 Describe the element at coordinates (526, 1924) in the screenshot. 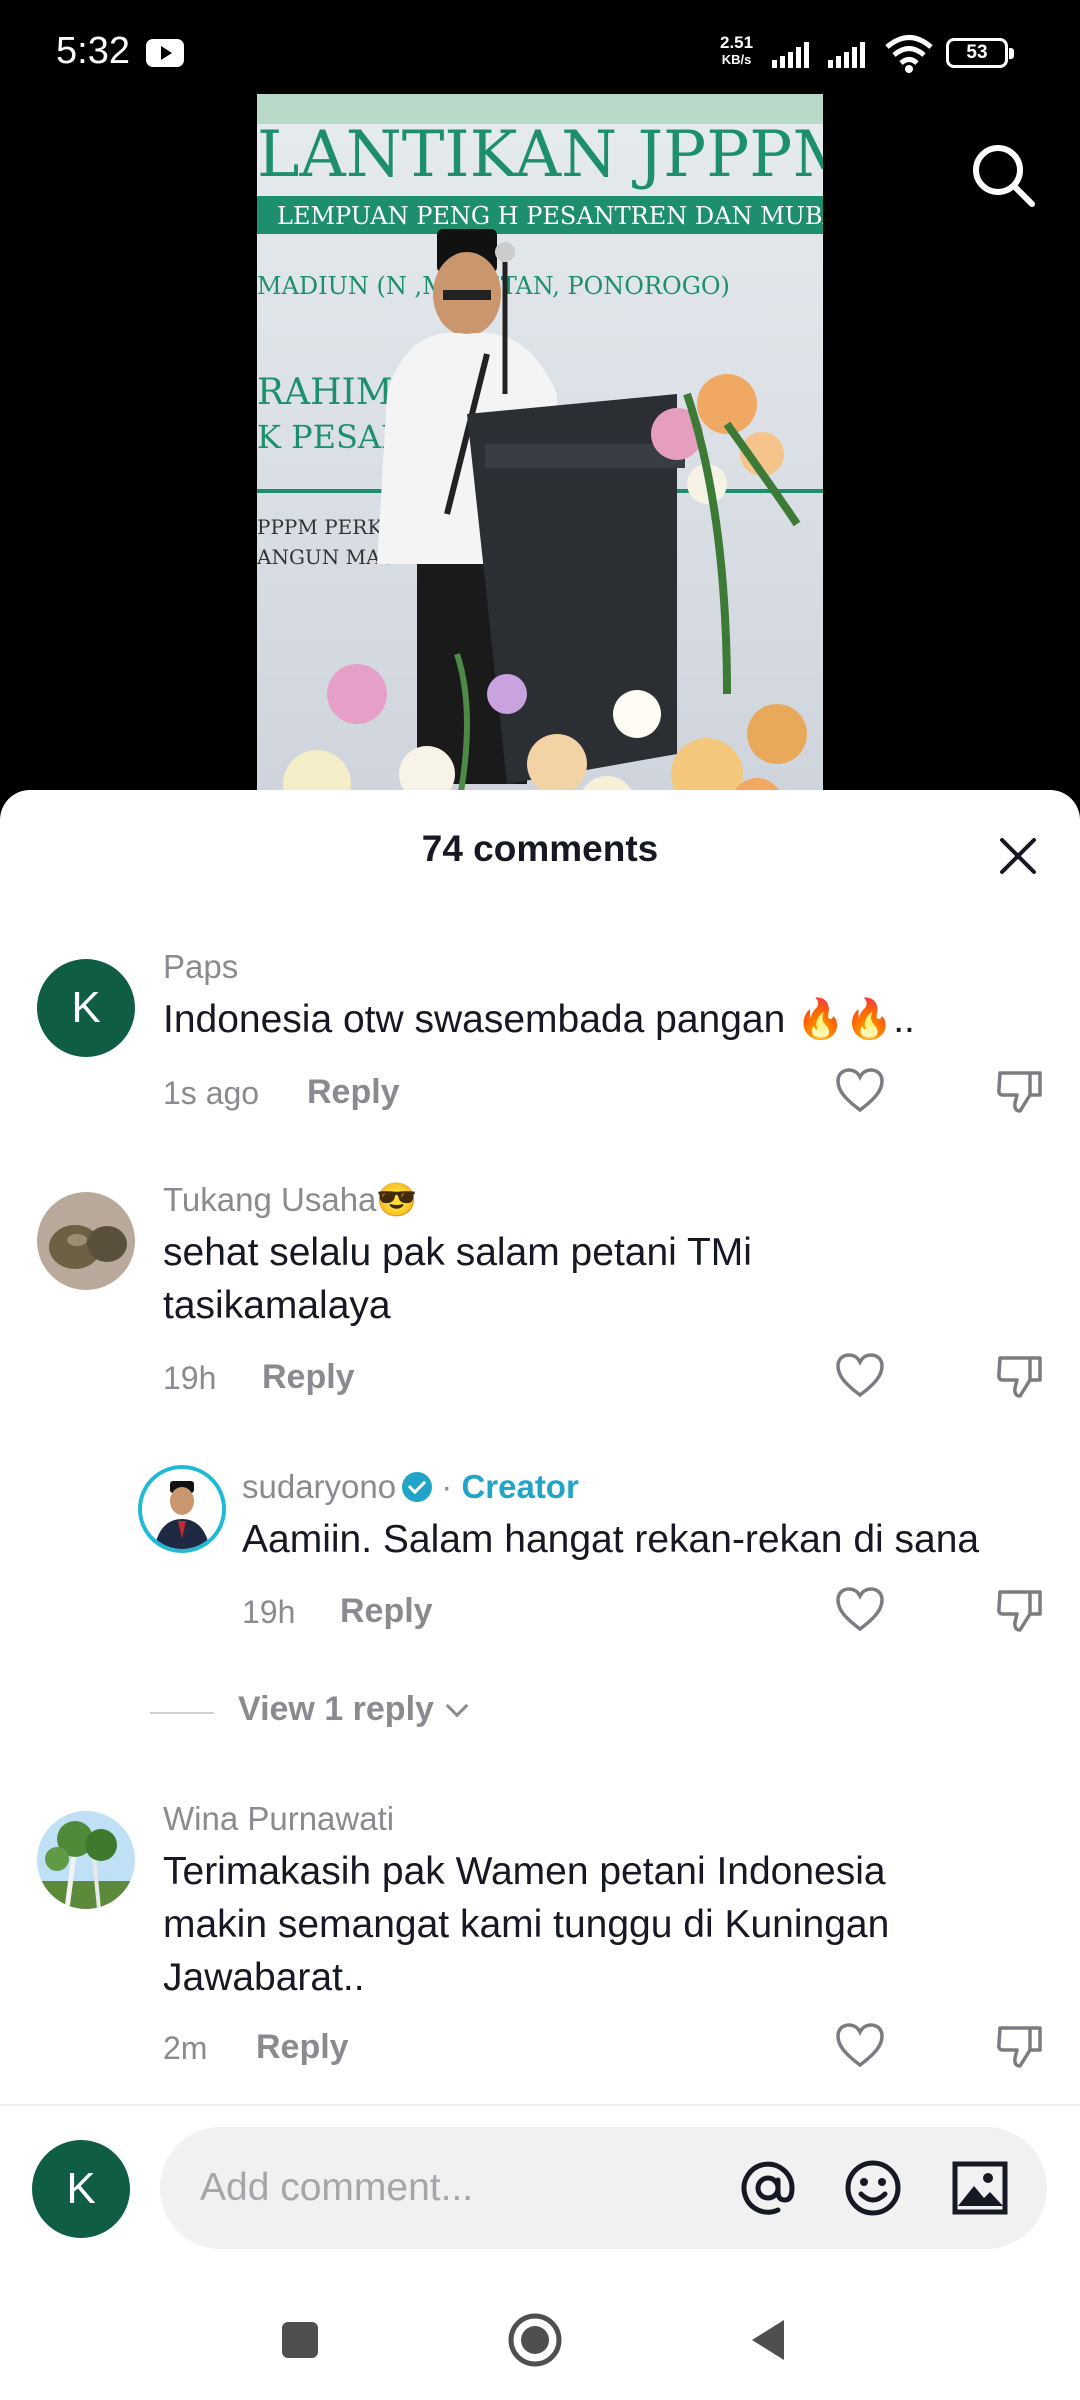

I see `comment-text-line: makin semangat kami tunggu di Kuningan` at that location.